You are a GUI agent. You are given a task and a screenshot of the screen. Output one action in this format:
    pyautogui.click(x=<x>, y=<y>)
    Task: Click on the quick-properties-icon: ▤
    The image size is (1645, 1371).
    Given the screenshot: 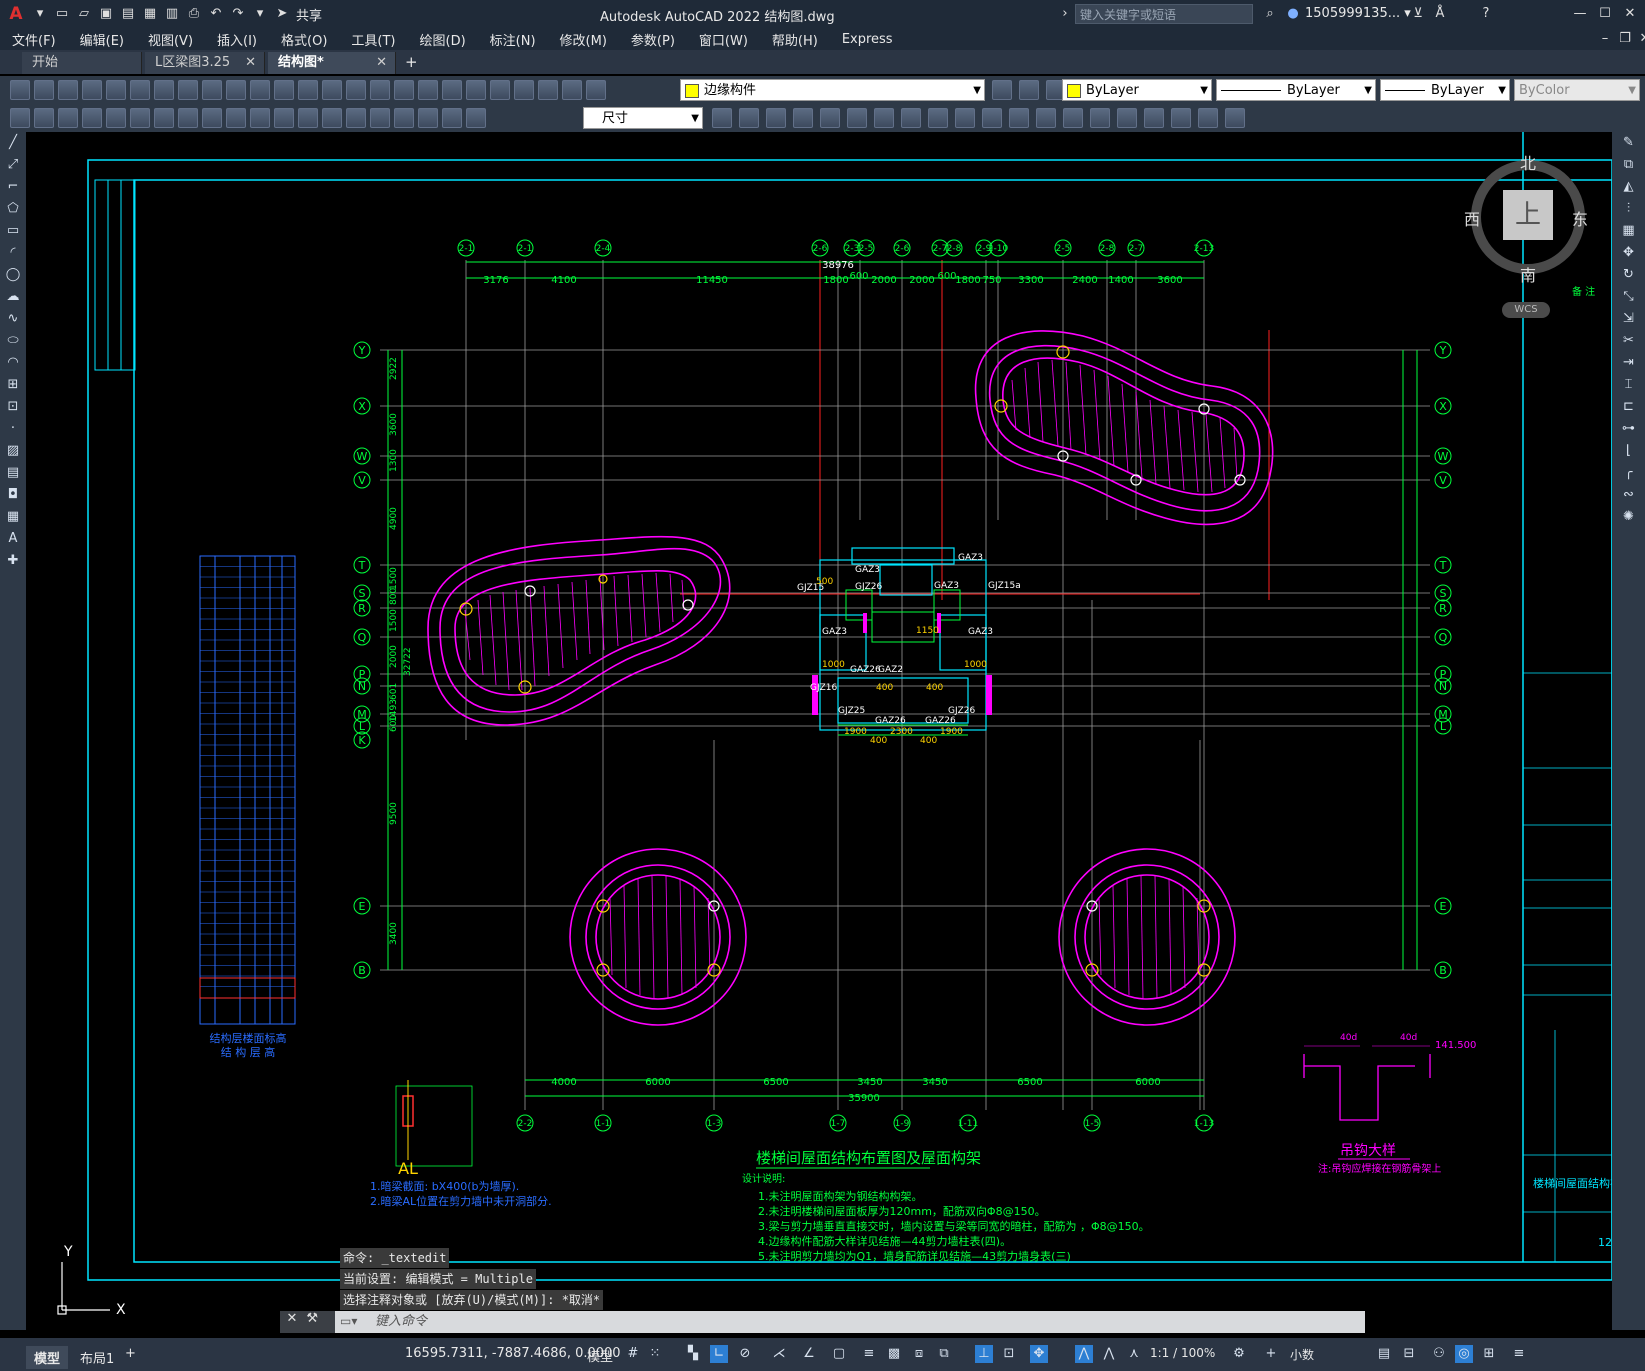 What is the action you would take?
    pyautogui.click(x=1384, y=1354)
    